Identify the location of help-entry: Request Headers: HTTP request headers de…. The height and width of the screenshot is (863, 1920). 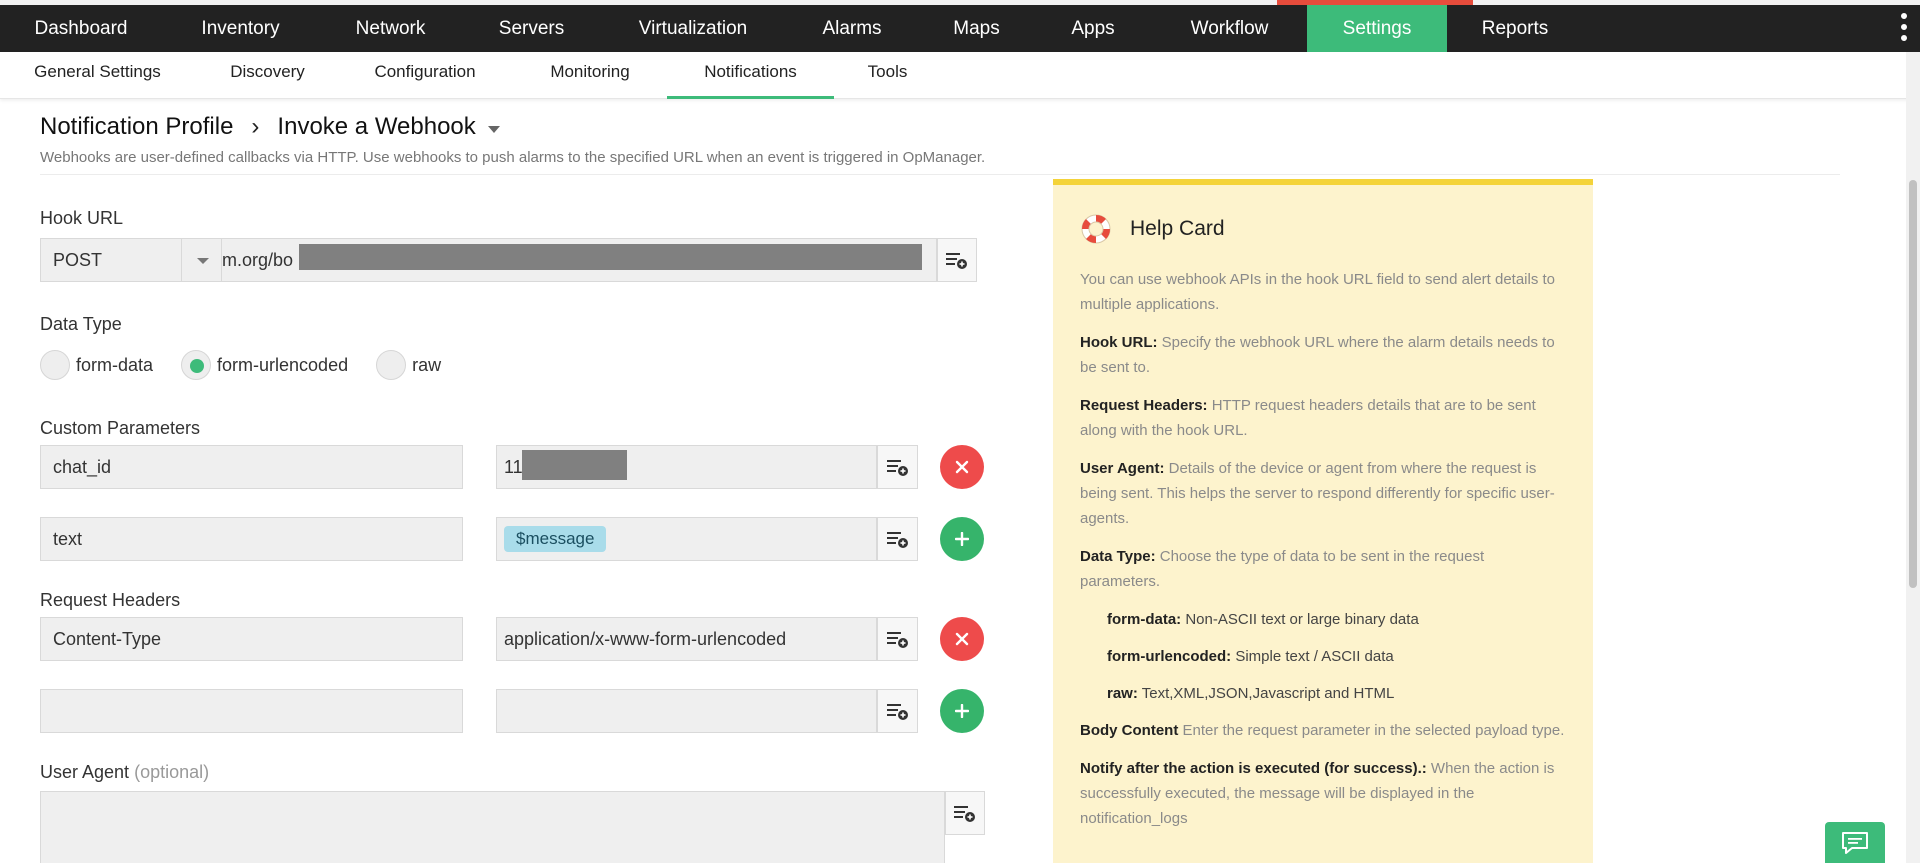
(1308, 418).